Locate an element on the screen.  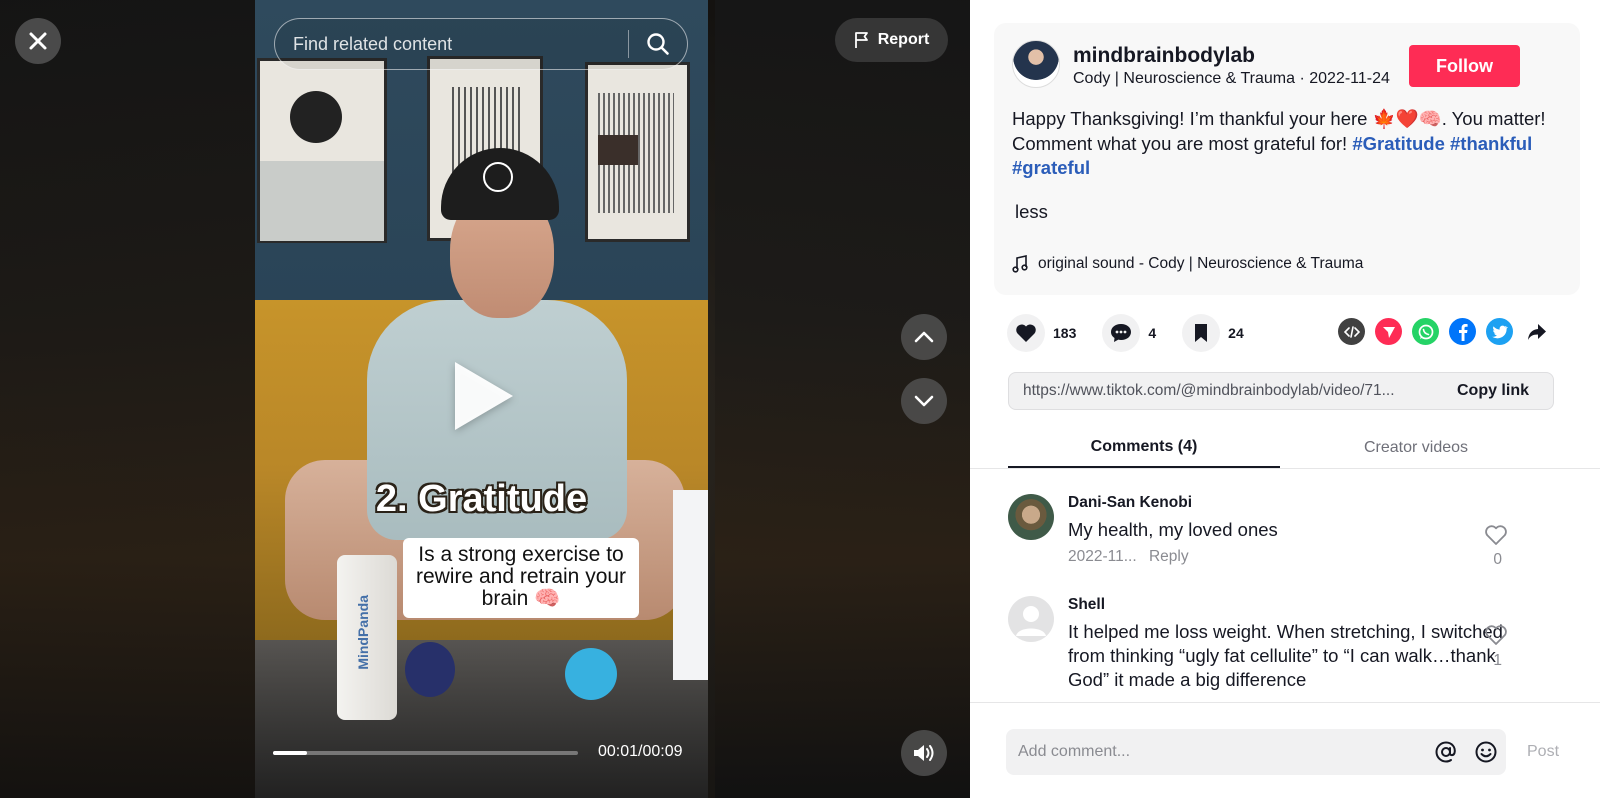
author-avatar is located at coordinates (1036, 64).